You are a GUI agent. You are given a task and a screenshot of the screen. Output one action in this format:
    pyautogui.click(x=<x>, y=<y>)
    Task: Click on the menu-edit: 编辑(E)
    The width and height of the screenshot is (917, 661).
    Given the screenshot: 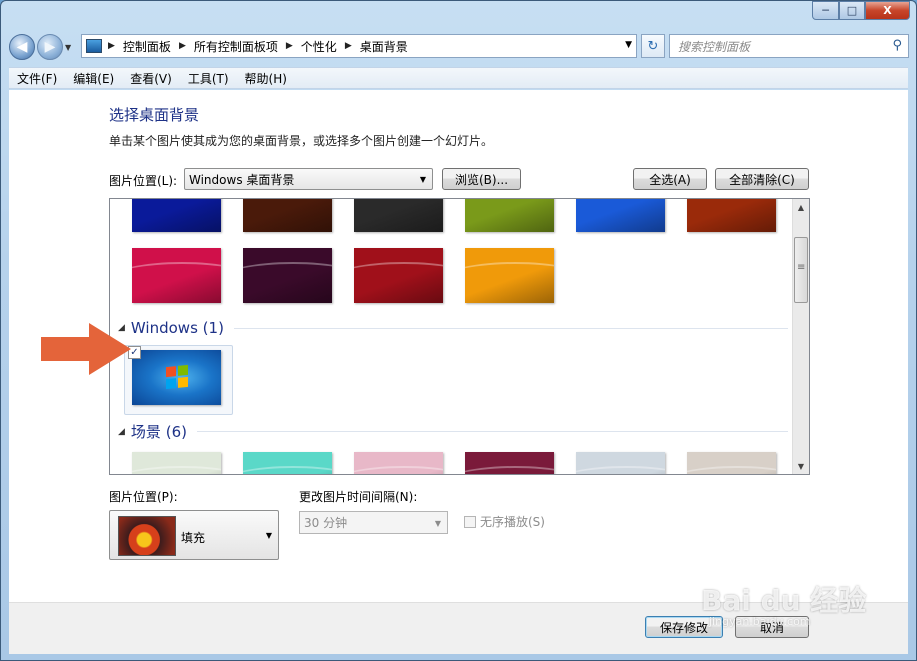 What is the action you would take?
    pyautogui.click(x=93, y=78)
    